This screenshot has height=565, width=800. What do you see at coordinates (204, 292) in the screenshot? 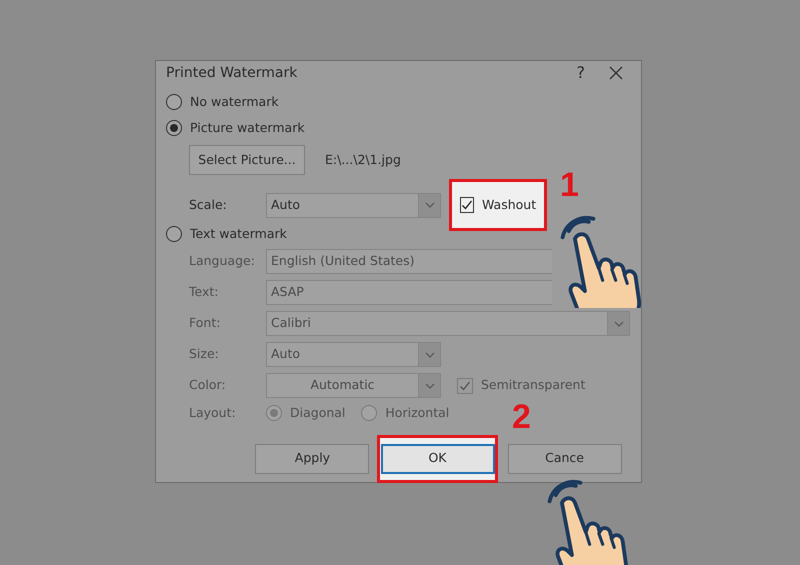
I see `field-label: Text:` at bounding box center [204, 292].